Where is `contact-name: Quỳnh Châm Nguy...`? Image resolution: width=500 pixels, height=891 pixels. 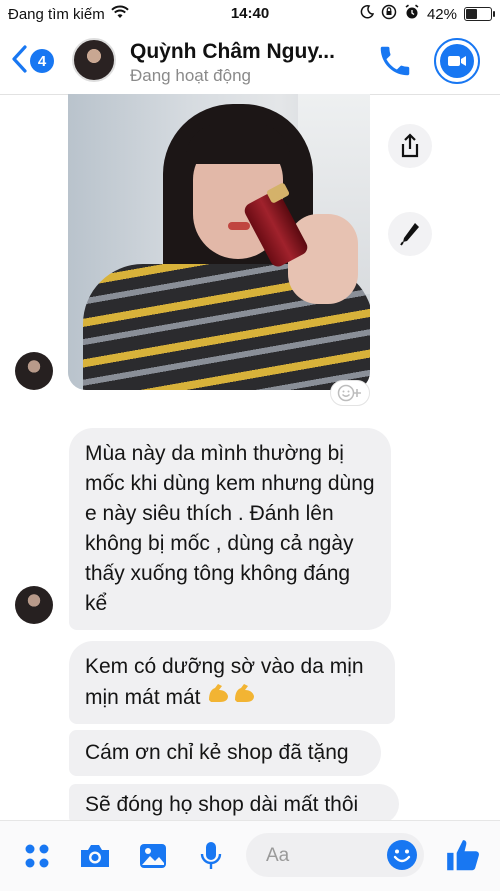
contact-name: Quỳnh Châm Nguy... is located at coordinates (232, 52).